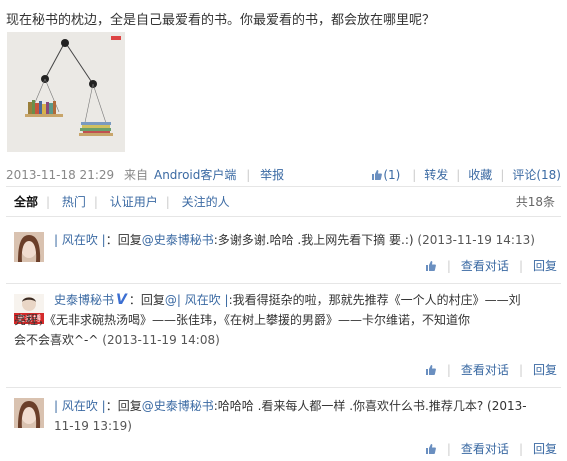  I want to click on source-prefix: 来自, so click(135, 175).